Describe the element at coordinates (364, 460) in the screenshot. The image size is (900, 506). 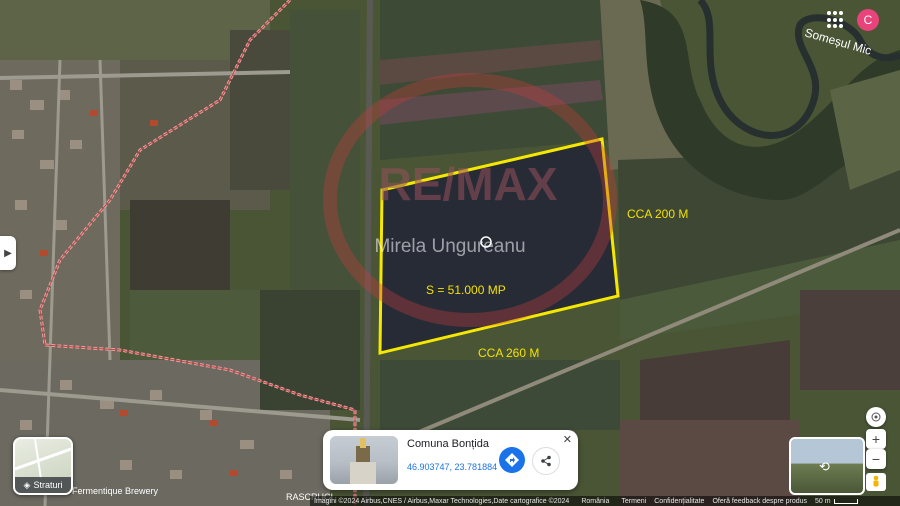
I see `place-photo` at that location.